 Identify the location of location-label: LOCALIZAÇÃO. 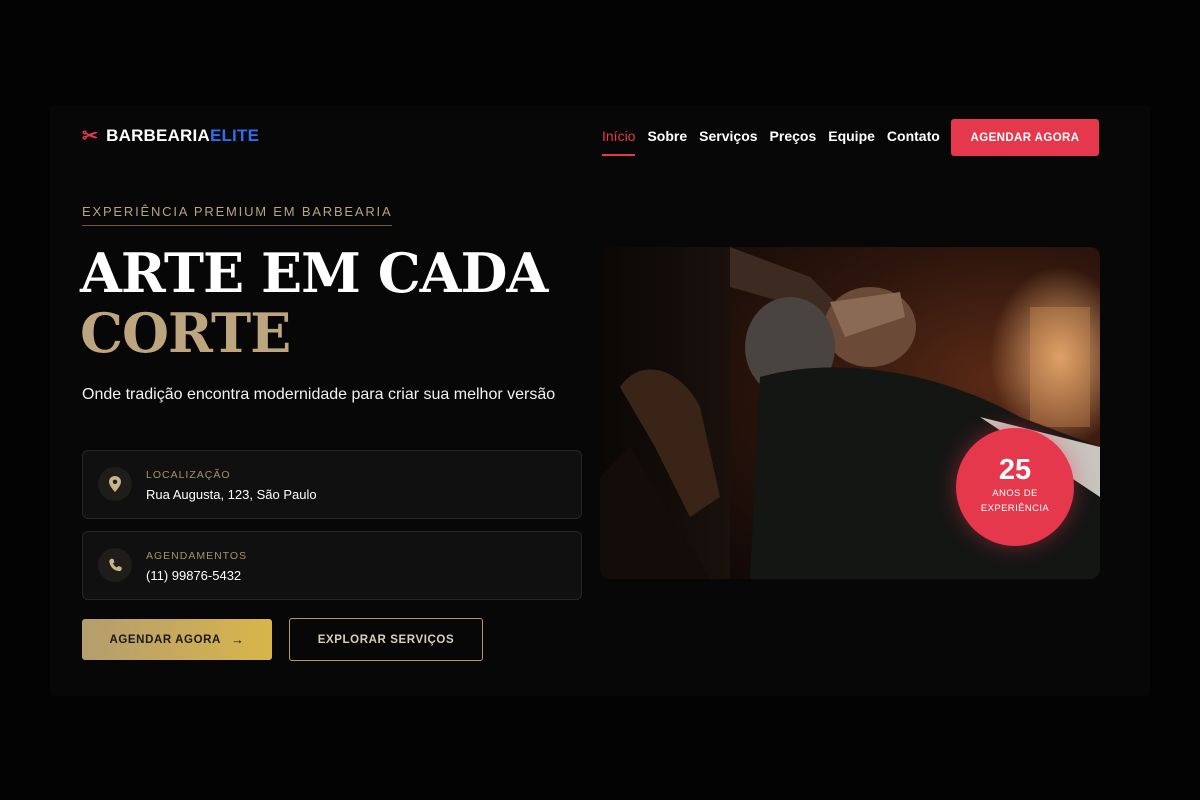
(188, 475).